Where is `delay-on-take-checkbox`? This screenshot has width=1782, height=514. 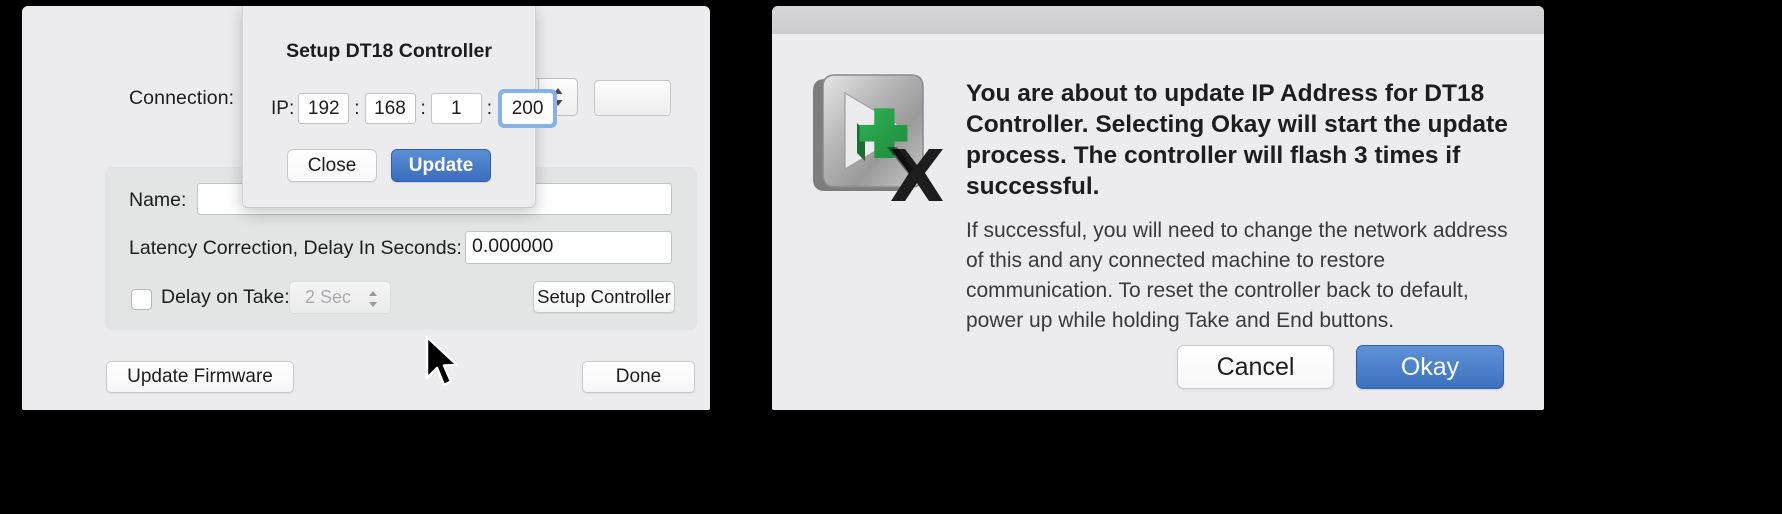
delay-on-take-checkbox is located at coordinates (141, 299).